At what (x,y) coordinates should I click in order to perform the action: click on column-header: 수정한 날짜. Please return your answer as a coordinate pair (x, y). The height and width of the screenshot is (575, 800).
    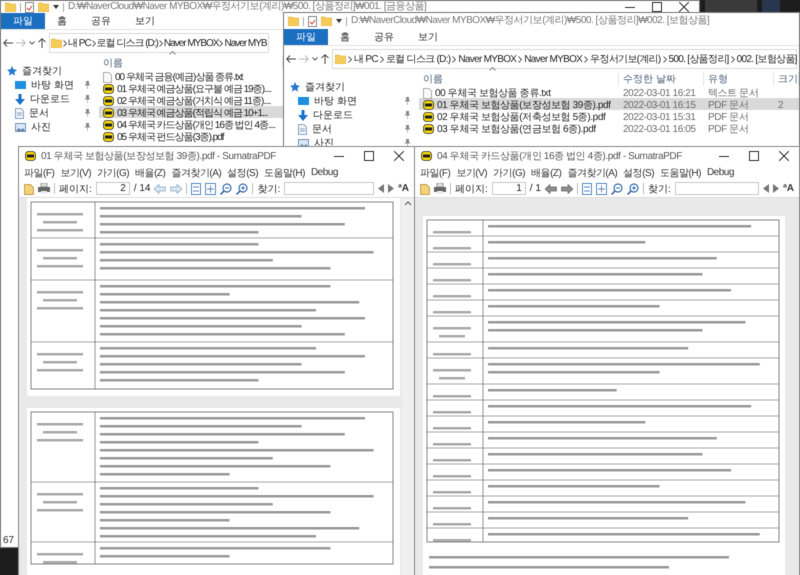
    Looking at the image, I should click on (661, 79).